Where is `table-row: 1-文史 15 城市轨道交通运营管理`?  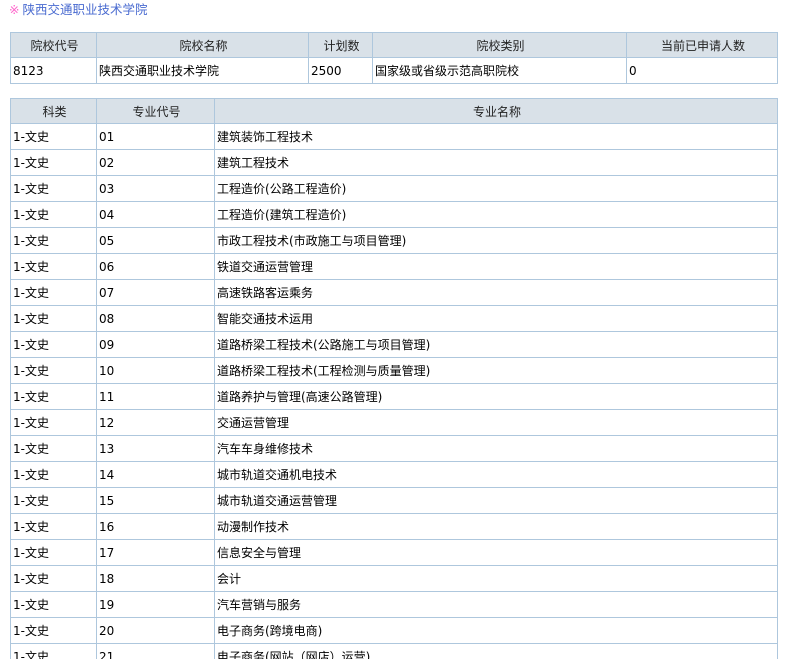
table-row: 1-文史 15 城市轨道交通运营管理 is located at coordinates (394, 500).